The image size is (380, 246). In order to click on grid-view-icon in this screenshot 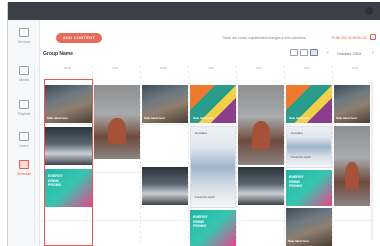, I will do `click(294, 52)`.